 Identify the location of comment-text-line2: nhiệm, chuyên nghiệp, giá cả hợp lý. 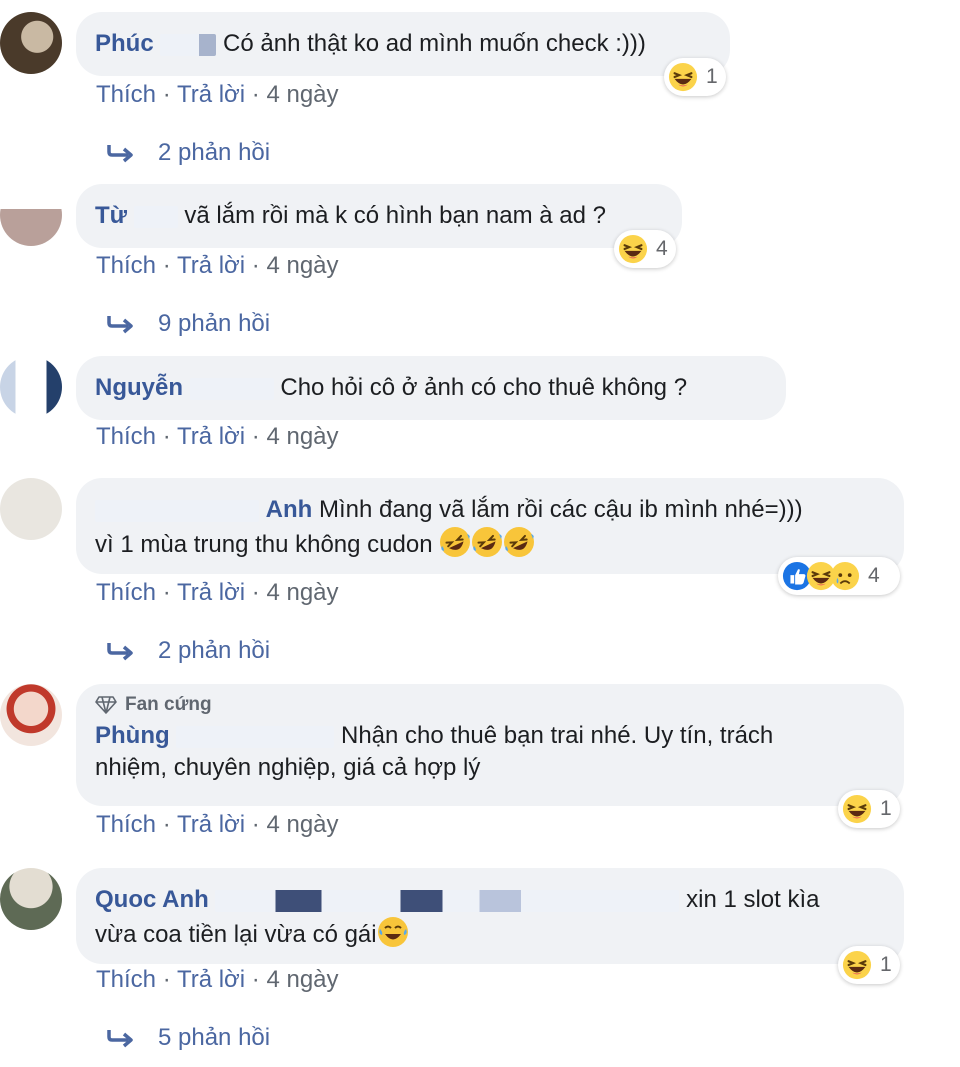
(288, 767).